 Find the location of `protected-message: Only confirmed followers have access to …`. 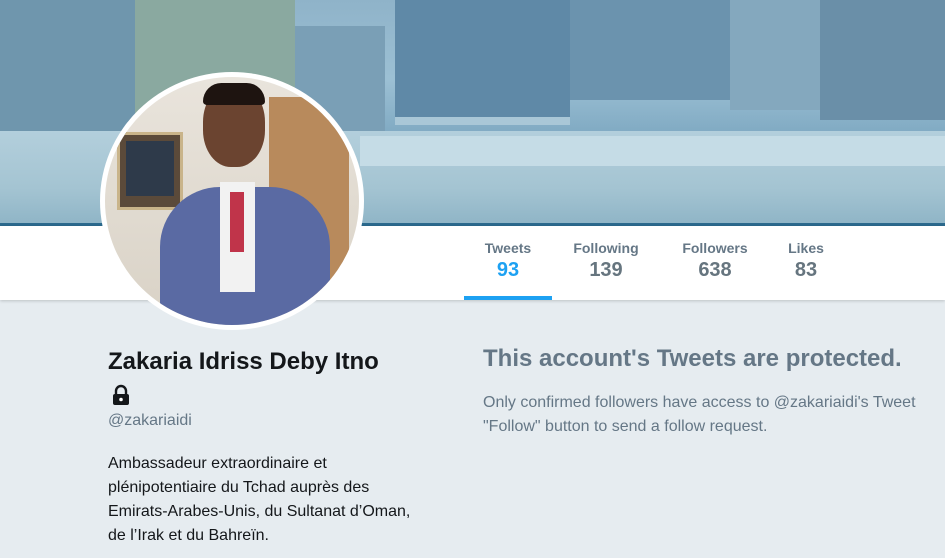

protected-message: Only confirmed followers have access to … is located at coordinates (714, 415).